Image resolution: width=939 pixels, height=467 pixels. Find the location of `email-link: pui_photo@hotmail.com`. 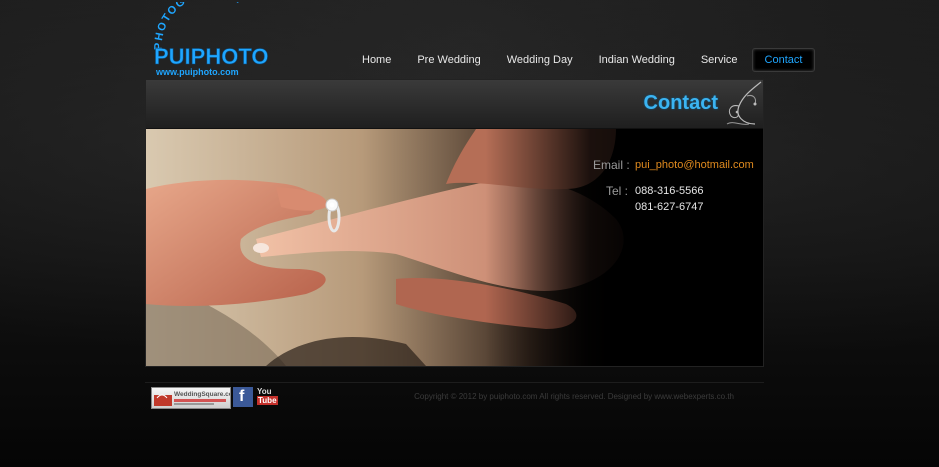

email-link: pui_photo@hotmail.com is located at coordinates (694, 165).